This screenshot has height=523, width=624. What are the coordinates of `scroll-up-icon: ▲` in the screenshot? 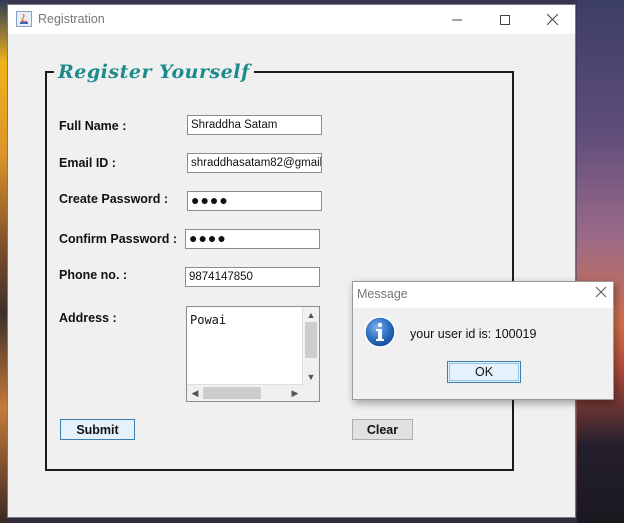 It's located at (311, 315).